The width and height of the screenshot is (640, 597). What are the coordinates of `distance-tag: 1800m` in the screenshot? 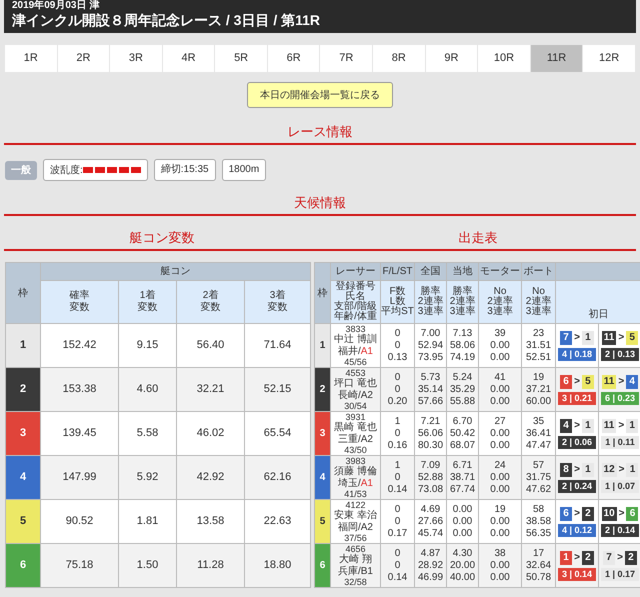 It's located at (244, 170).